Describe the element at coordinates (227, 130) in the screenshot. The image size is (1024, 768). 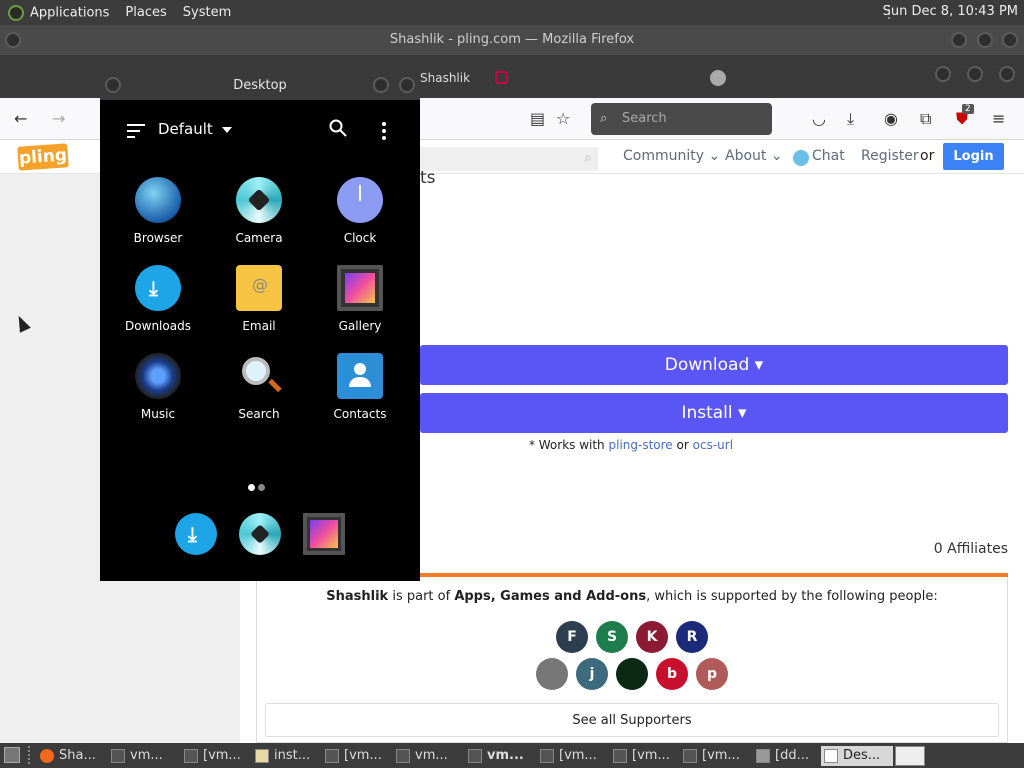
I see `chevron-down-icon` at that location.